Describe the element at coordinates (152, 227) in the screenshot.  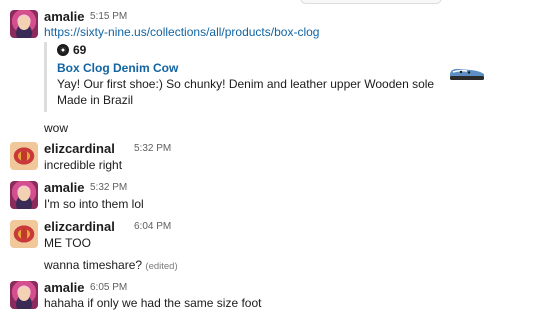
I see `timestamp: 6:04 PM` at that location.